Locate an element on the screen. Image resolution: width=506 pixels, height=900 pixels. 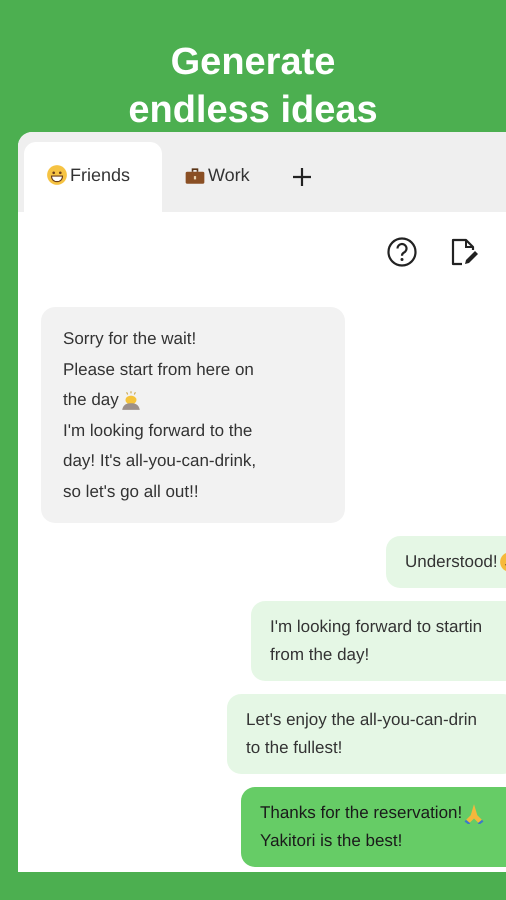
message-text: Thanks for the reservation! is located at coordinates (361, 813).